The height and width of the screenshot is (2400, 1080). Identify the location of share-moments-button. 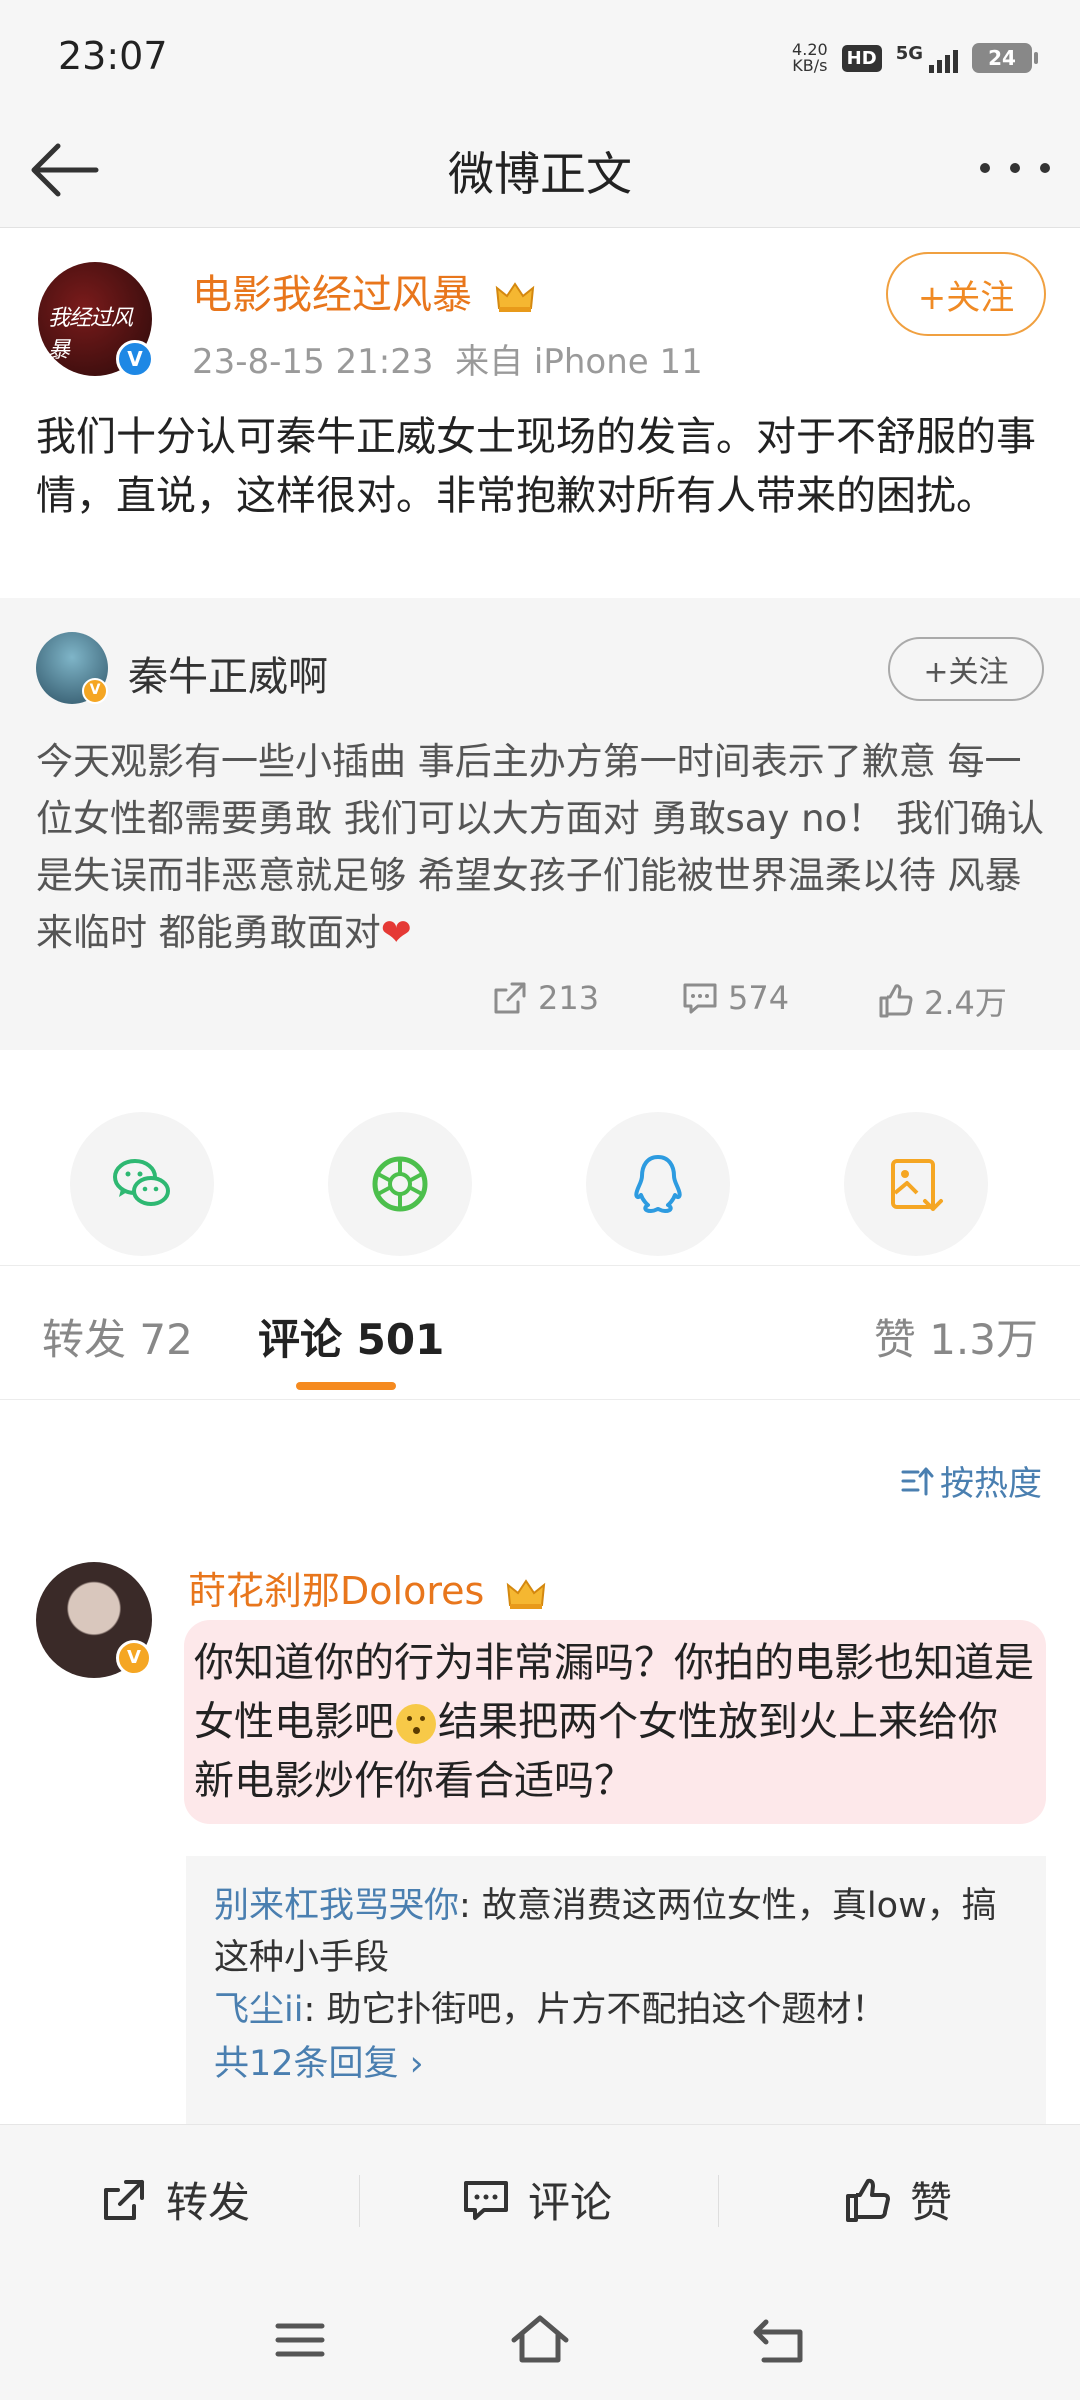
(400, 1184).